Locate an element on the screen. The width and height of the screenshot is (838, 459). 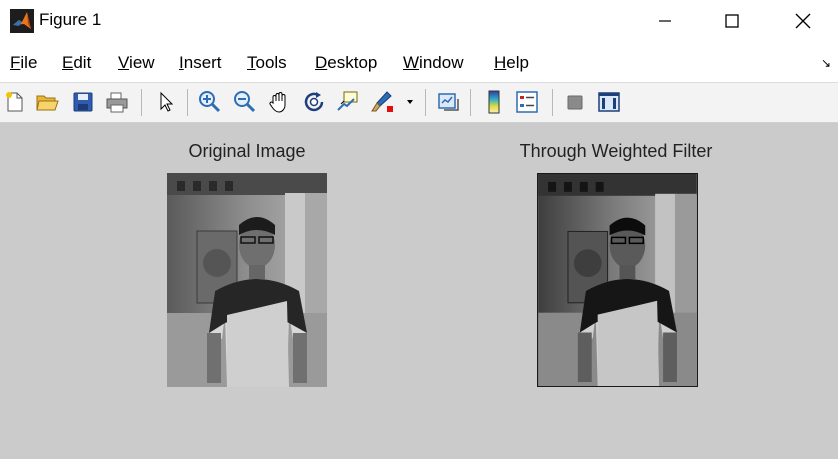
zoom-in-icon is located at coordinates (210, 102).